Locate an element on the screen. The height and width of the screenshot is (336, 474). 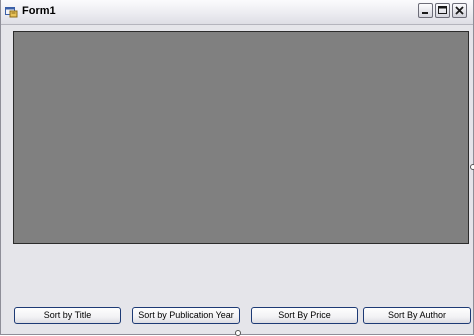
form-app-icon is located at coordinates (11, 11).